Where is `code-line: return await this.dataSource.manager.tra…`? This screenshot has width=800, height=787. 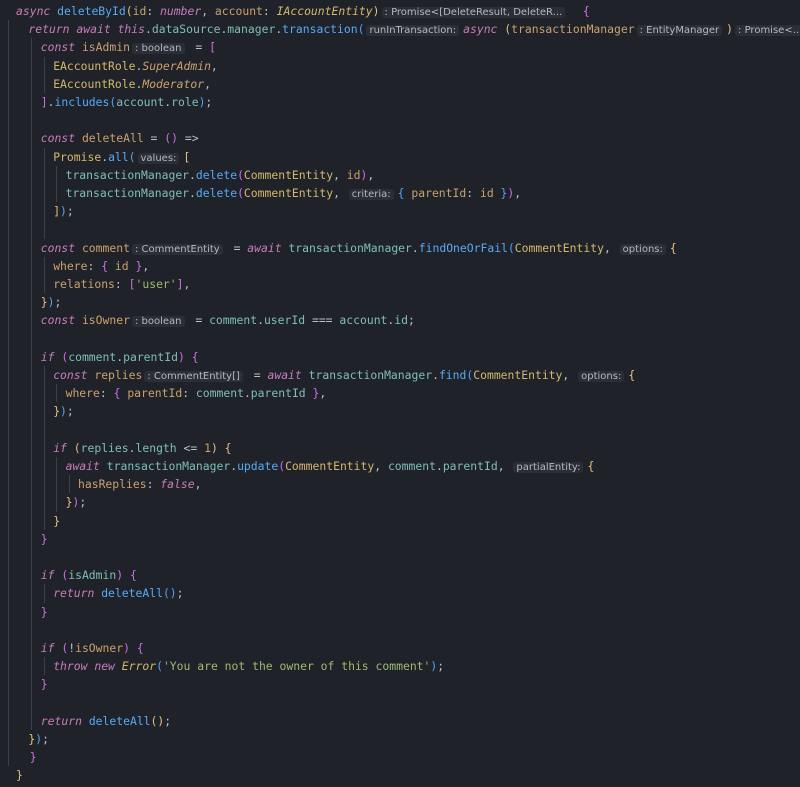
code-line: return await this.dataSource.manager.tra… is located at coordinates (414, 29).